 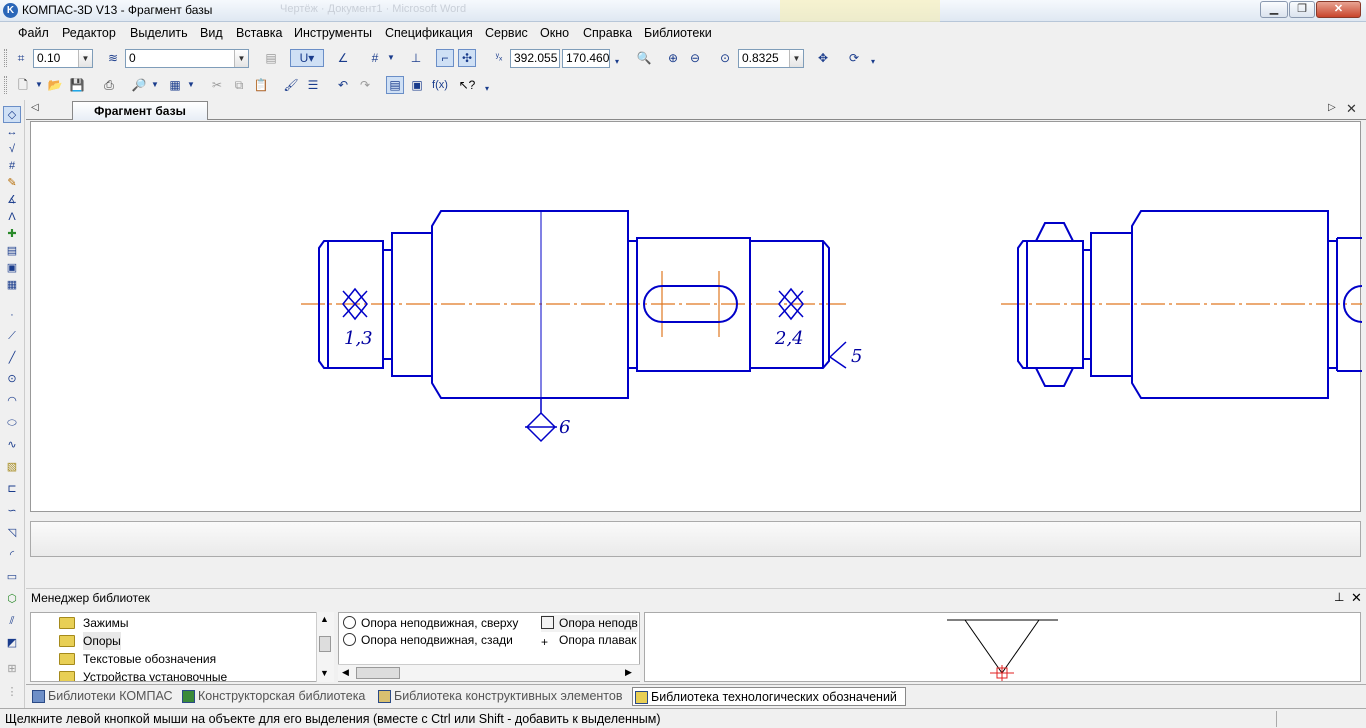 What do you see at coordinates (271, 58) in the screenshot?
I see `properties-icon: ▤` at bounding box center [271, 58].